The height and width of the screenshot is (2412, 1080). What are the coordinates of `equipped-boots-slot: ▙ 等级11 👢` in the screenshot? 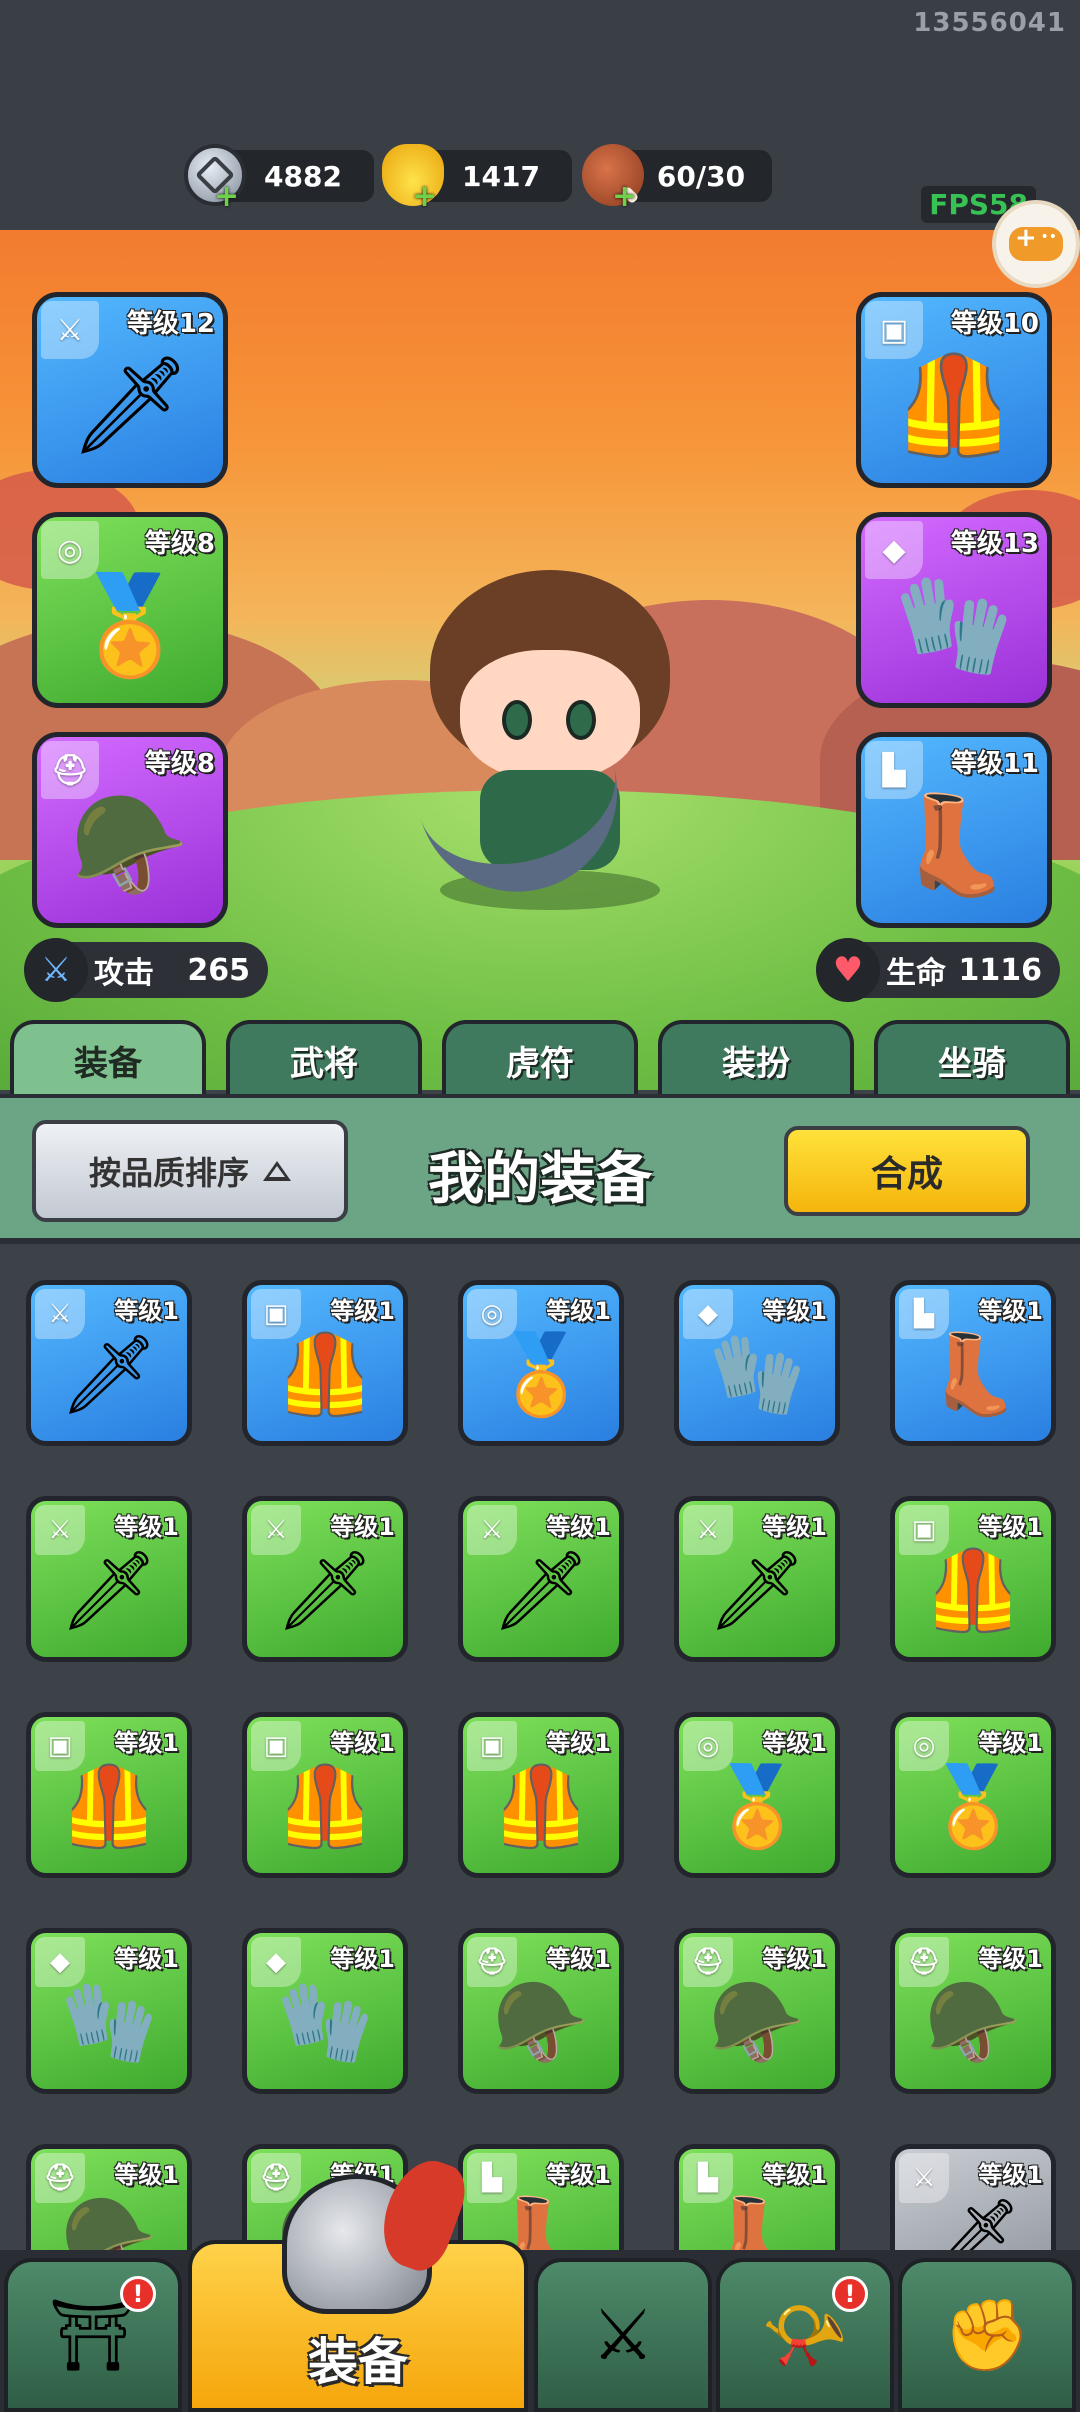 It's located at (954, 830).